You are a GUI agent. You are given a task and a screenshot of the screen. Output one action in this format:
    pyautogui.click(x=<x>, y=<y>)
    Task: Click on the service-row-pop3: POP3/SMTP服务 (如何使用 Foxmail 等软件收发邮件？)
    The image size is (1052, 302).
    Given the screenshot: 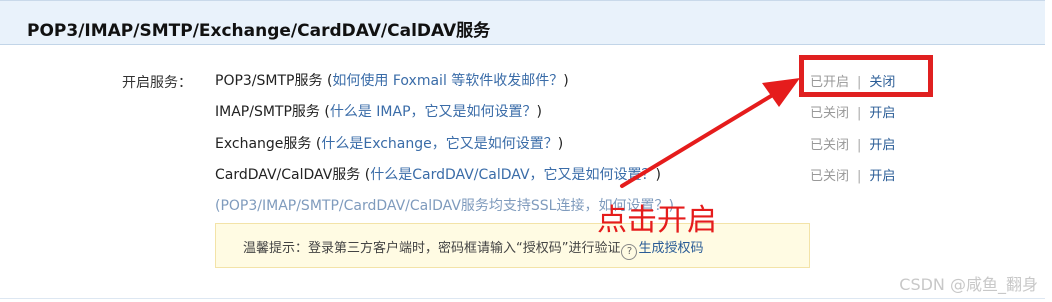 What is the action you would take?
    pyautogui.click(x=392, y=80)
    